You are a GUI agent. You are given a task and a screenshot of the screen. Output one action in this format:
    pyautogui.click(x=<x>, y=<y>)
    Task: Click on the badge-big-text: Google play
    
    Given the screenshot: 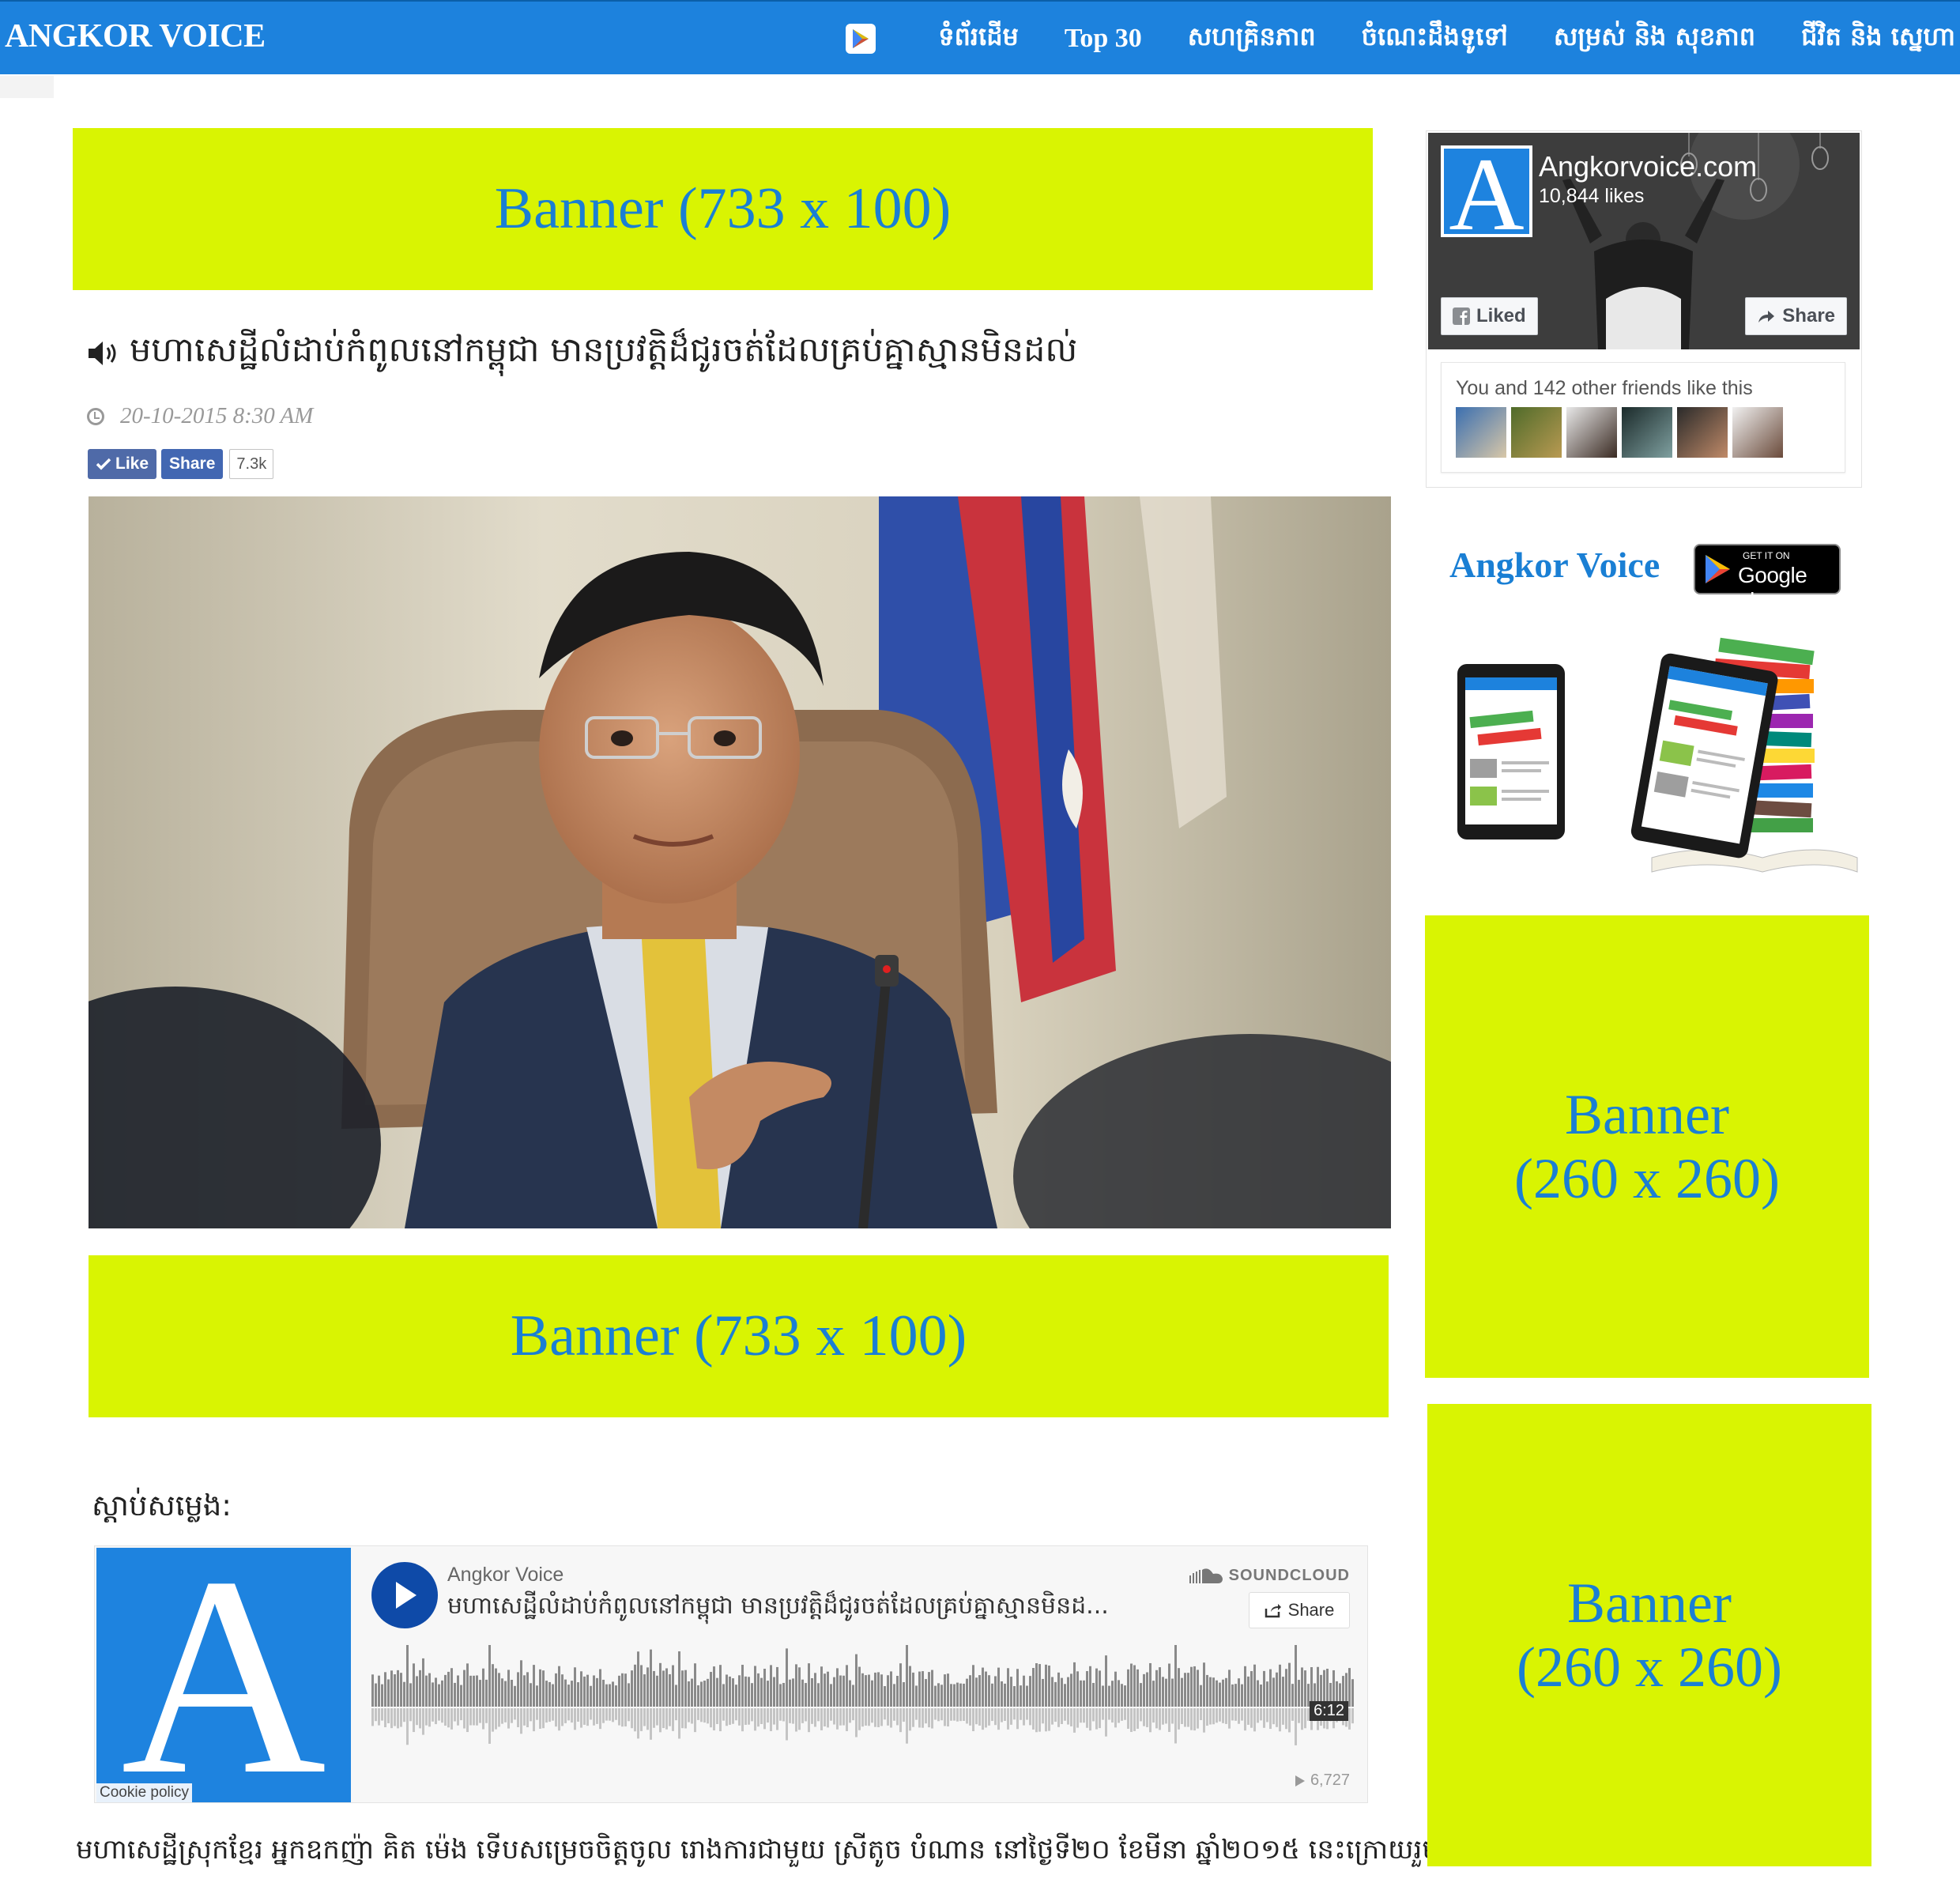 What is the action you would take?
    pyautogui.click(x=1772, y=588)
    